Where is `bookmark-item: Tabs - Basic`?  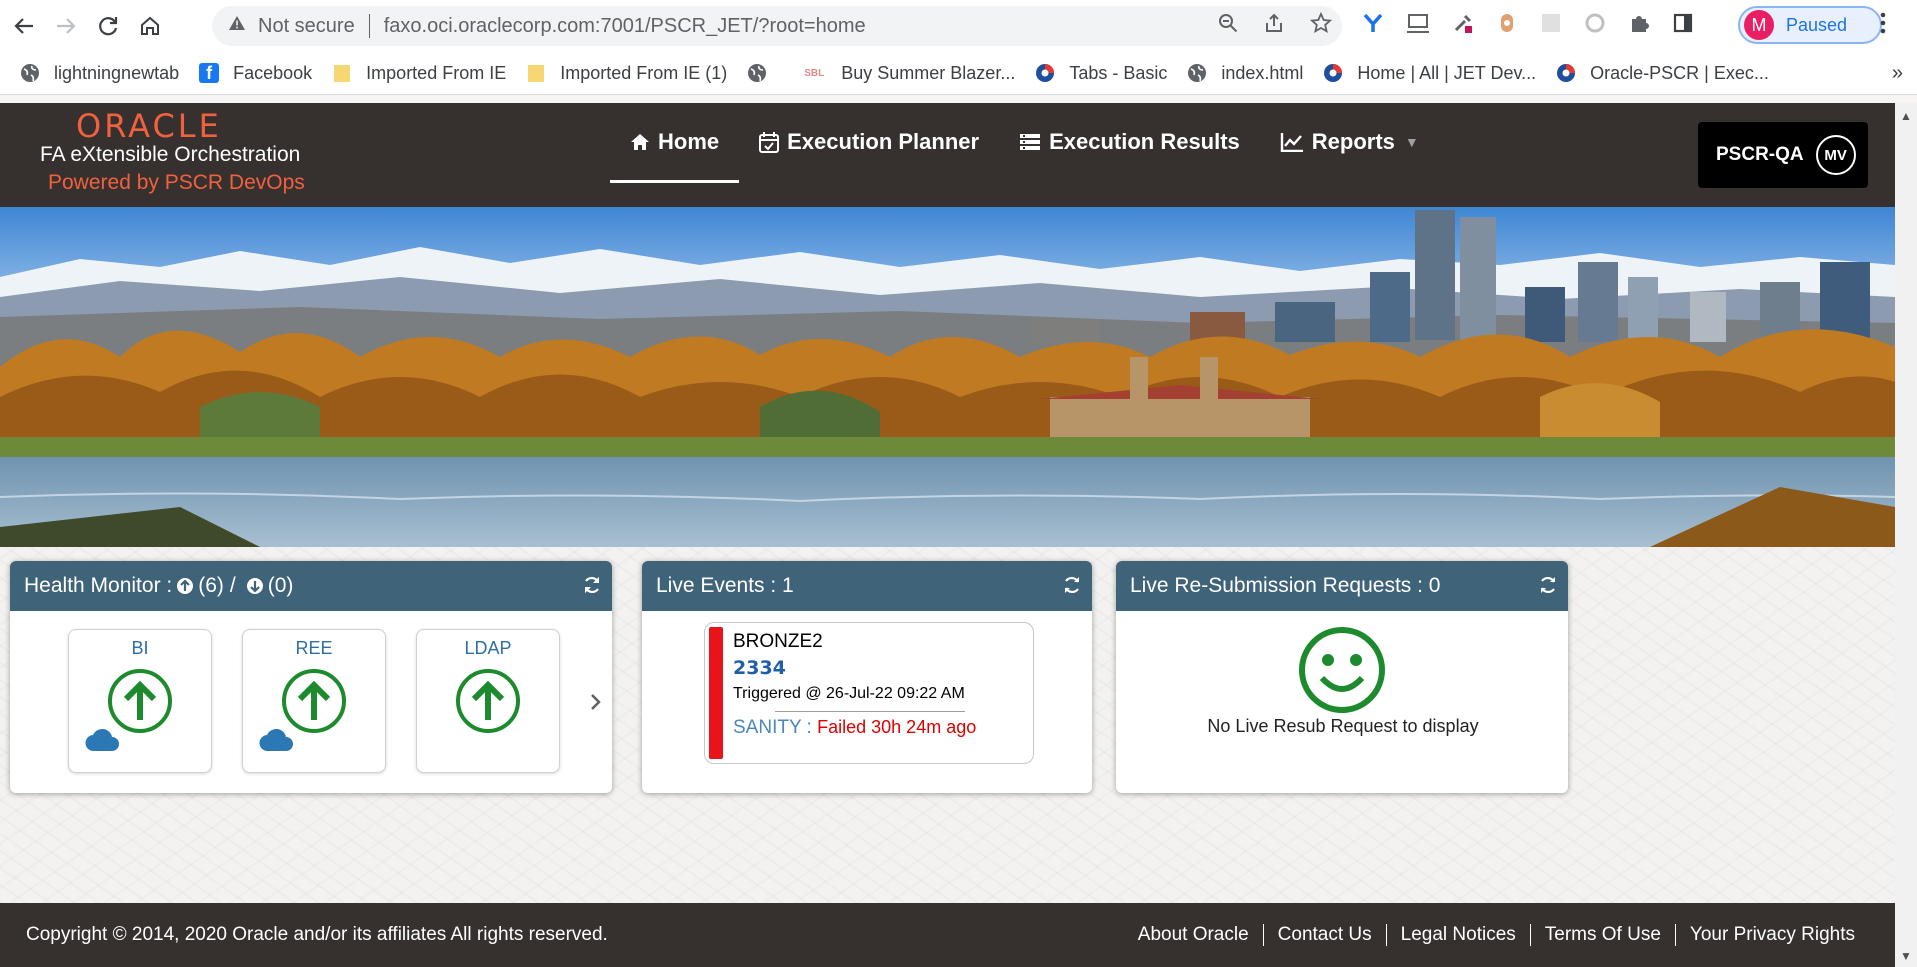
bookmark-item: Tabs - Basic is located at coordinates (1101, 73).